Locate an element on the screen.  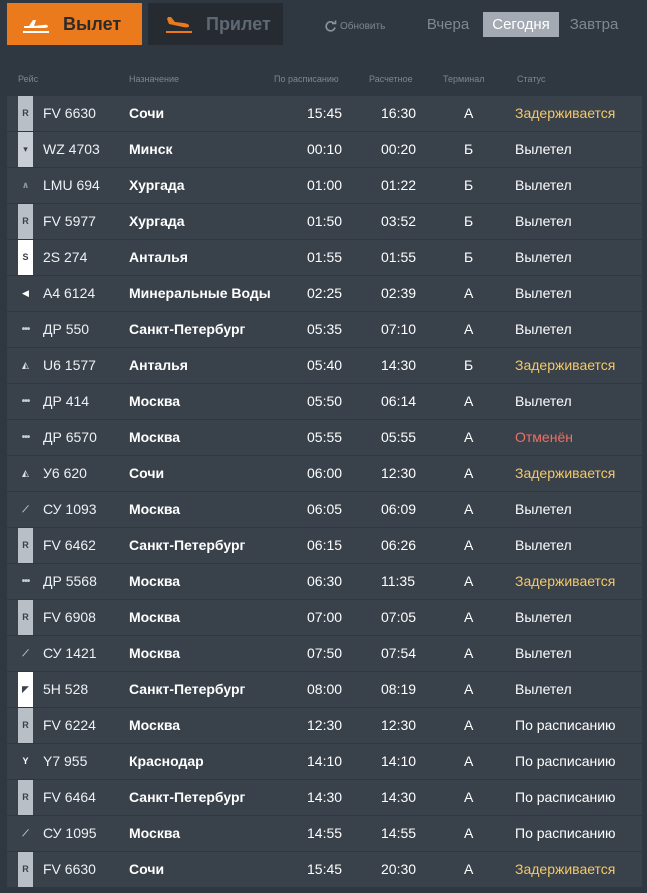
estimated-time: 00:20 is located at coordinates (399, 149).